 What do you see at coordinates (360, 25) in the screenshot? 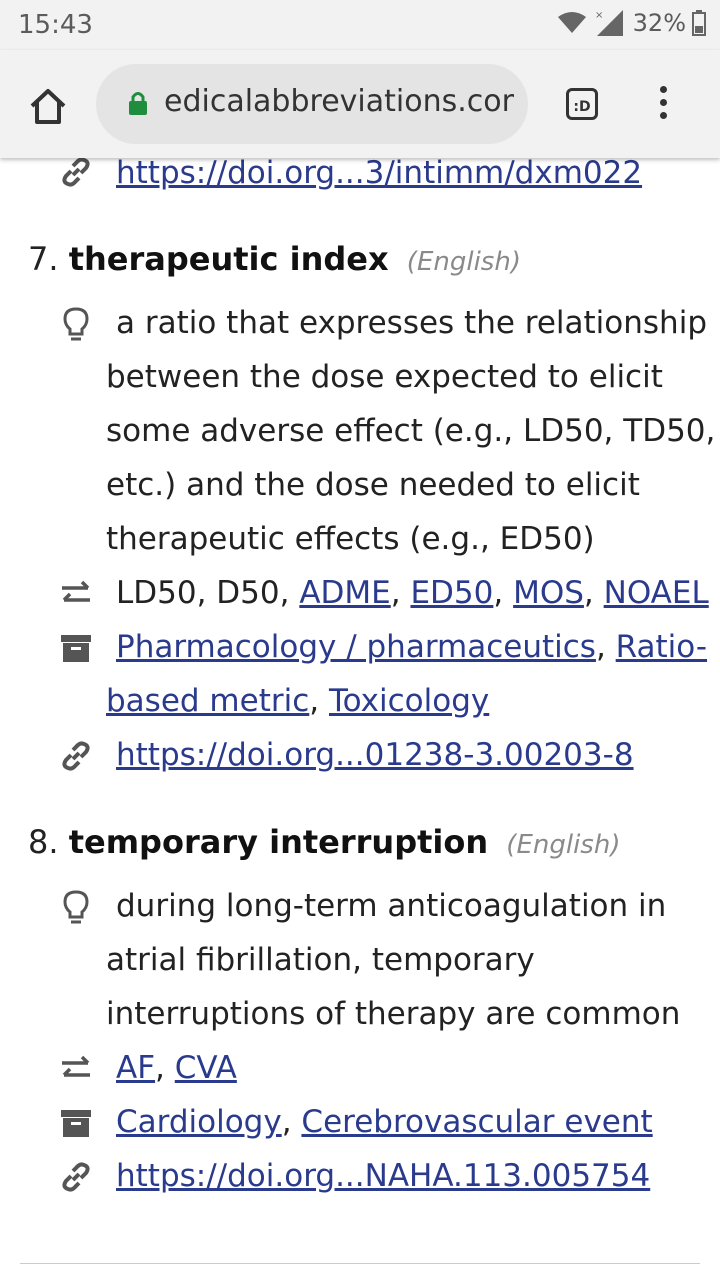
I see `status-bar: 15:43 × 32%` at bounding box center [360, 25].